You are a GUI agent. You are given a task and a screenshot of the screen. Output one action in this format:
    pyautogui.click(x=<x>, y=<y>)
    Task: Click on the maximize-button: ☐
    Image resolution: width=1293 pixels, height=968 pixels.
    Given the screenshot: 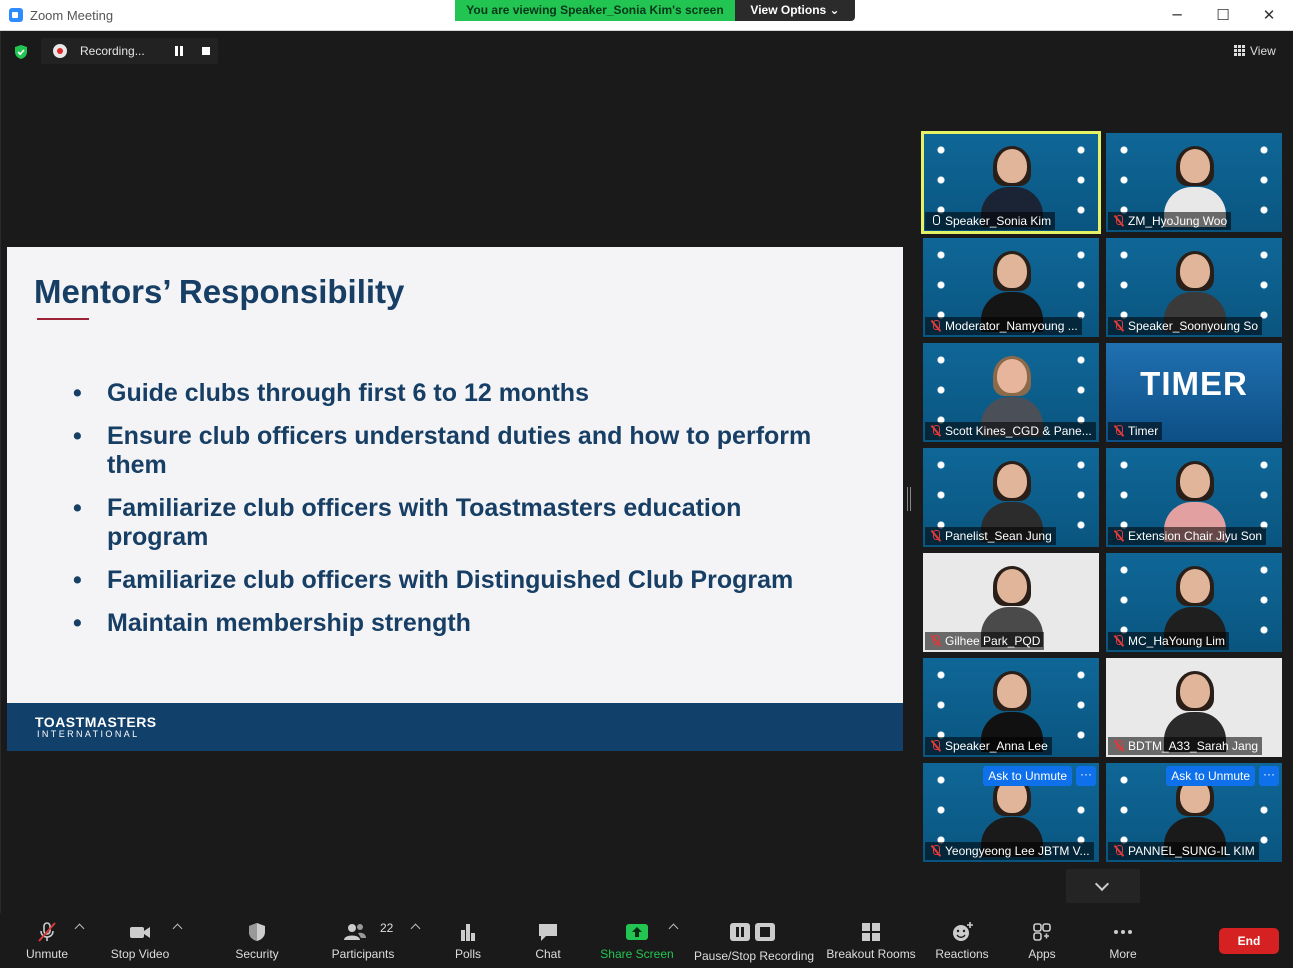 What is the action you would take?
    pyautogui.click(x=1223, y=15)
    